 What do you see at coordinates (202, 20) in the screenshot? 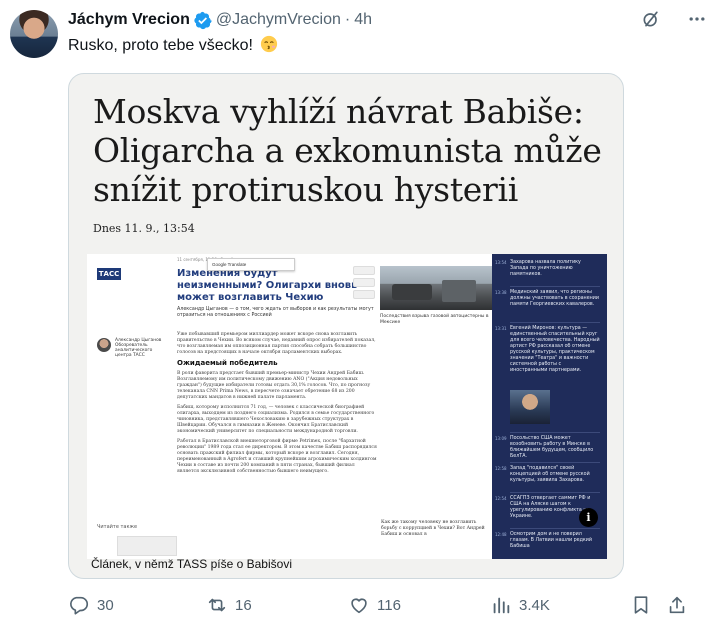
I see `verified-badge-icon` at bounding box center [202, 20].